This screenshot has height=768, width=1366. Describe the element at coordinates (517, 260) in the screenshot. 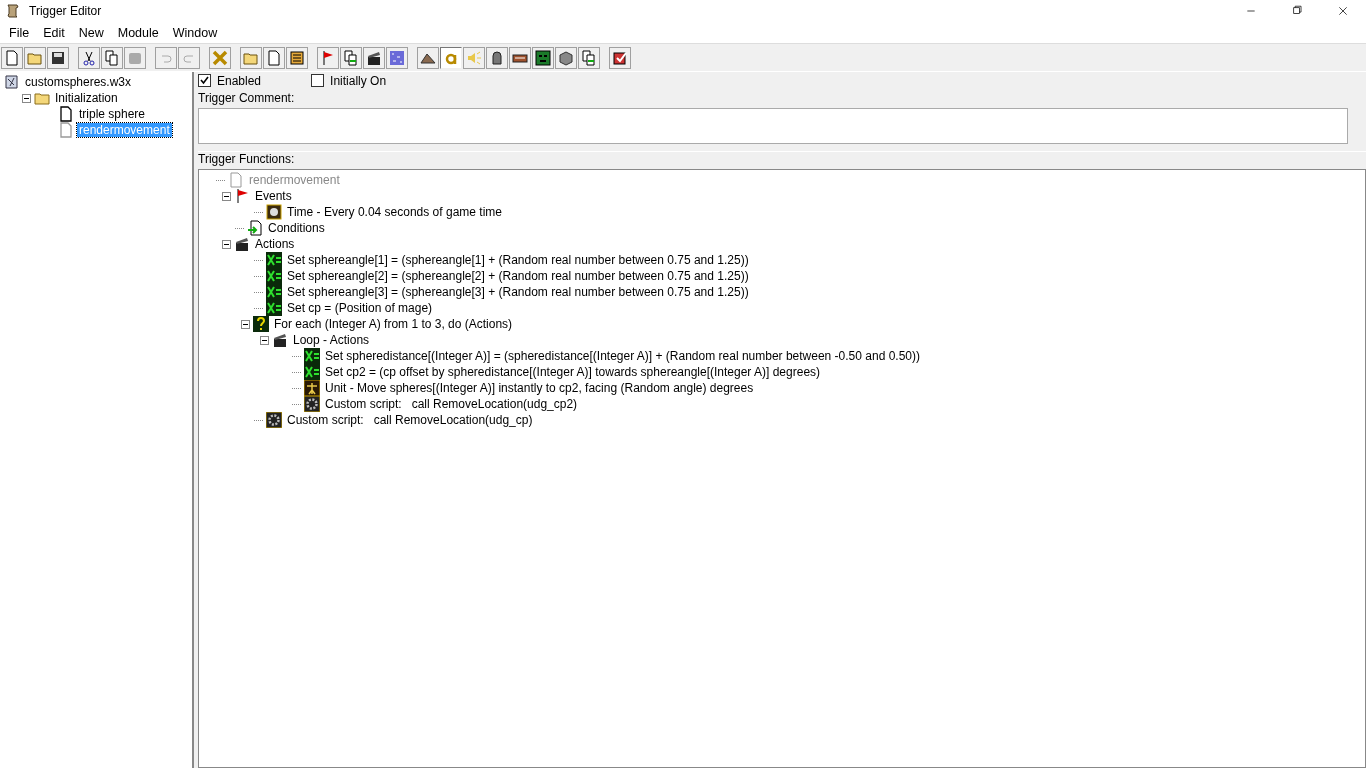

I see `function-item: Set sphereangle[1] = (sphereangle[1] + (Random real number between 0.75 and 1.25))` at that location.